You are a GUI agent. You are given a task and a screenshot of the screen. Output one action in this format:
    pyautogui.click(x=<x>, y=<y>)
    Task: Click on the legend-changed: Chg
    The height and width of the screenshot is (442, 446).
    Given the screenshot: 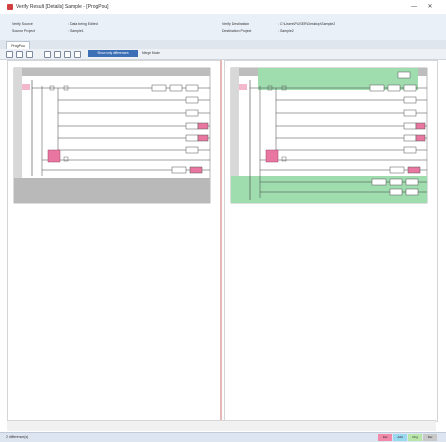 What is the action you would take?
    pyautogui.click(x=415, y=437)
    